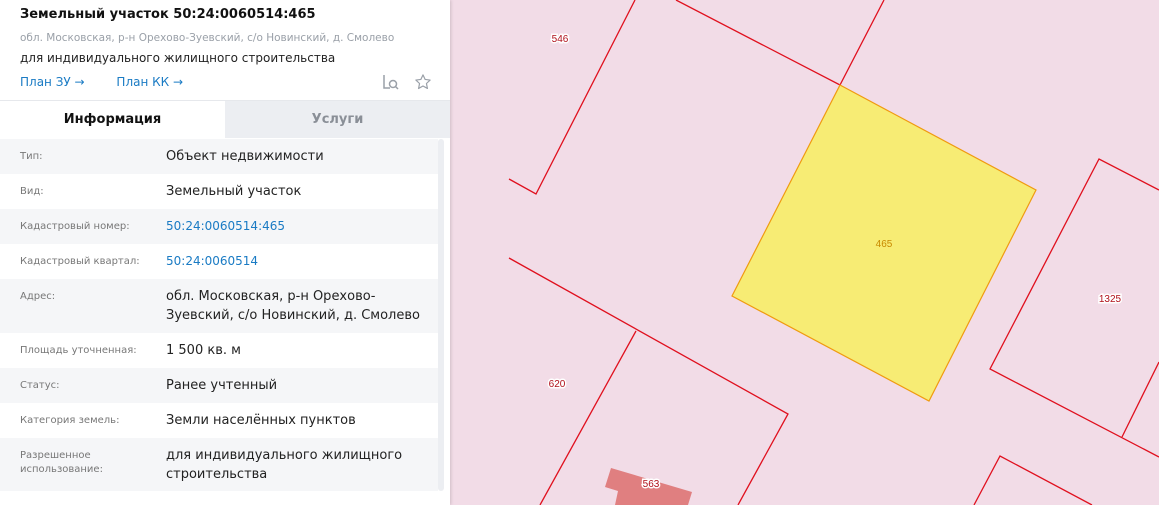 The height and width of the screenshot is (505, 1159). I want to click on row-value: 1 500 кв. м, so click(203, 350).